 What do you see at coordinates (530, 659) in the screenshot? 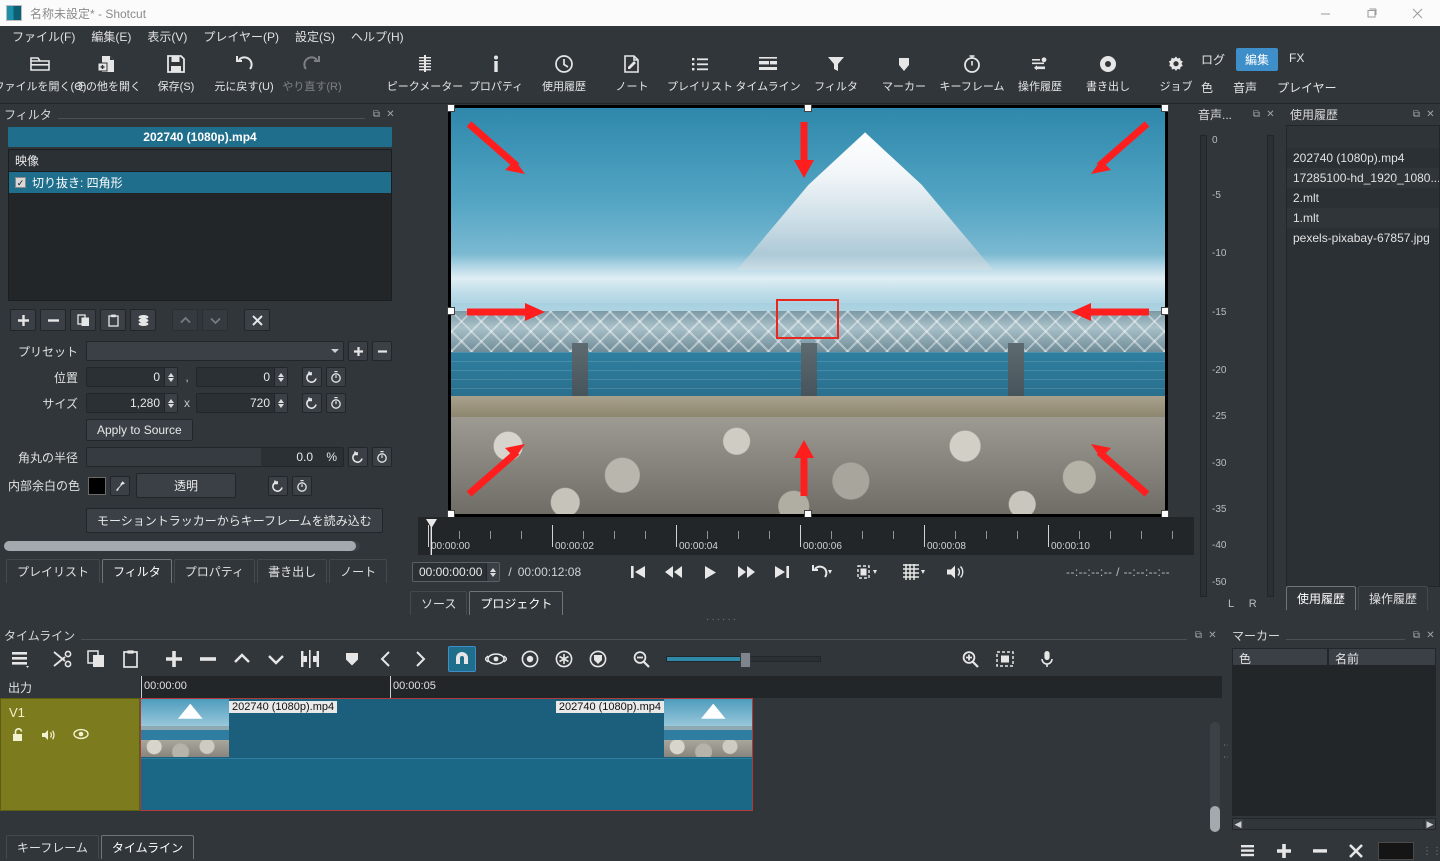
I see `ripple-button` at bounding box center [530, 659].